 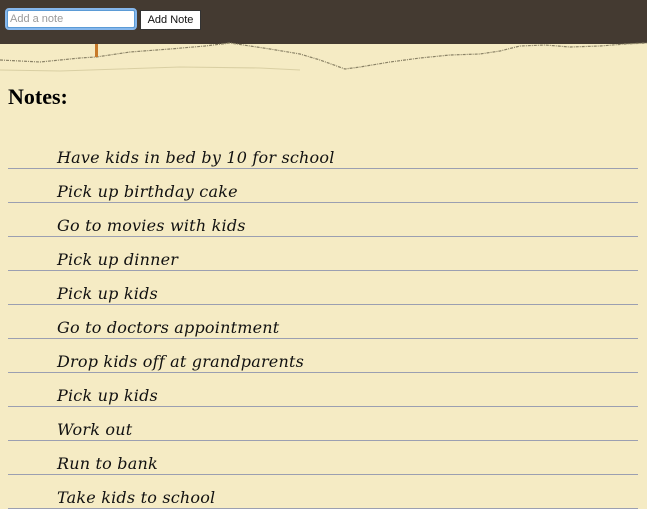 What do you see at coordinates (323, 356) in the screenshot?
I see `note-item: Drop kids off at grandparents` at bounding box center [323, 356].